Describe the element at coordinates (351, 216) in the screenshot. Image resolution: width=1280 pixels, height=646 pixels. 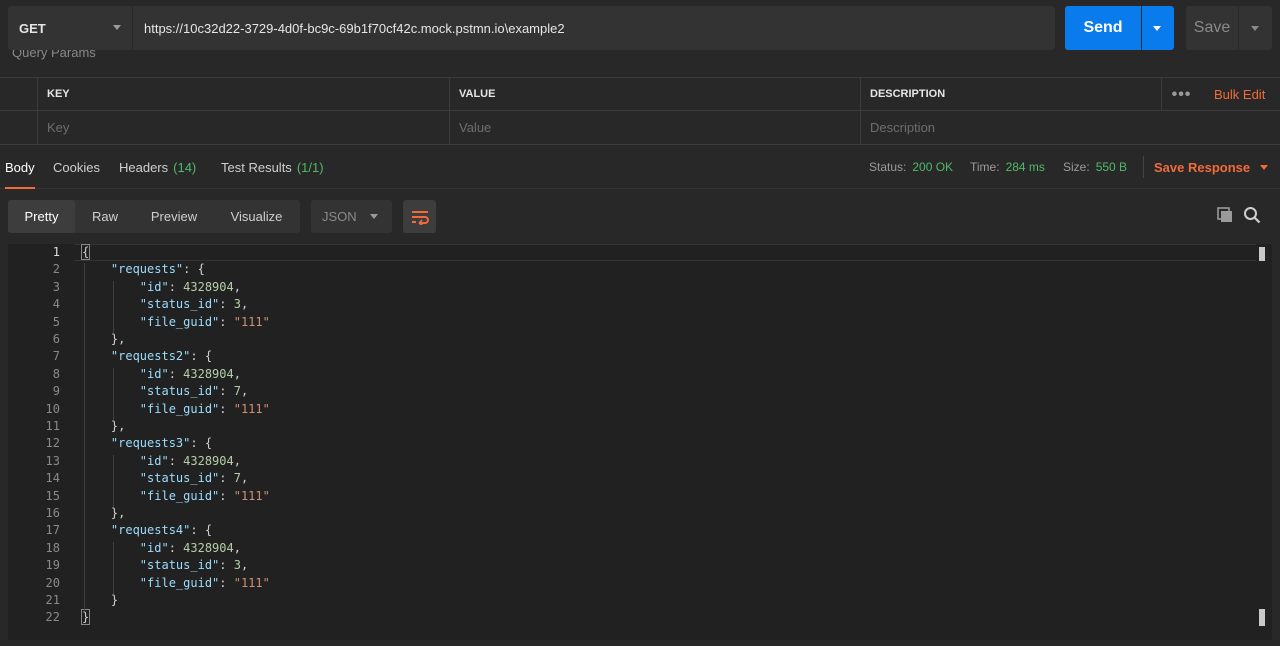
I see `language-select: JSON` at that location.